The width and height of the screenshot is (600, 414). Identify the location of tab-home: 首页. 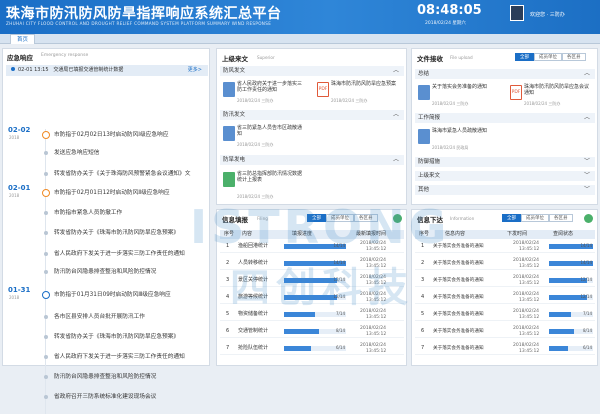
(23, 39).